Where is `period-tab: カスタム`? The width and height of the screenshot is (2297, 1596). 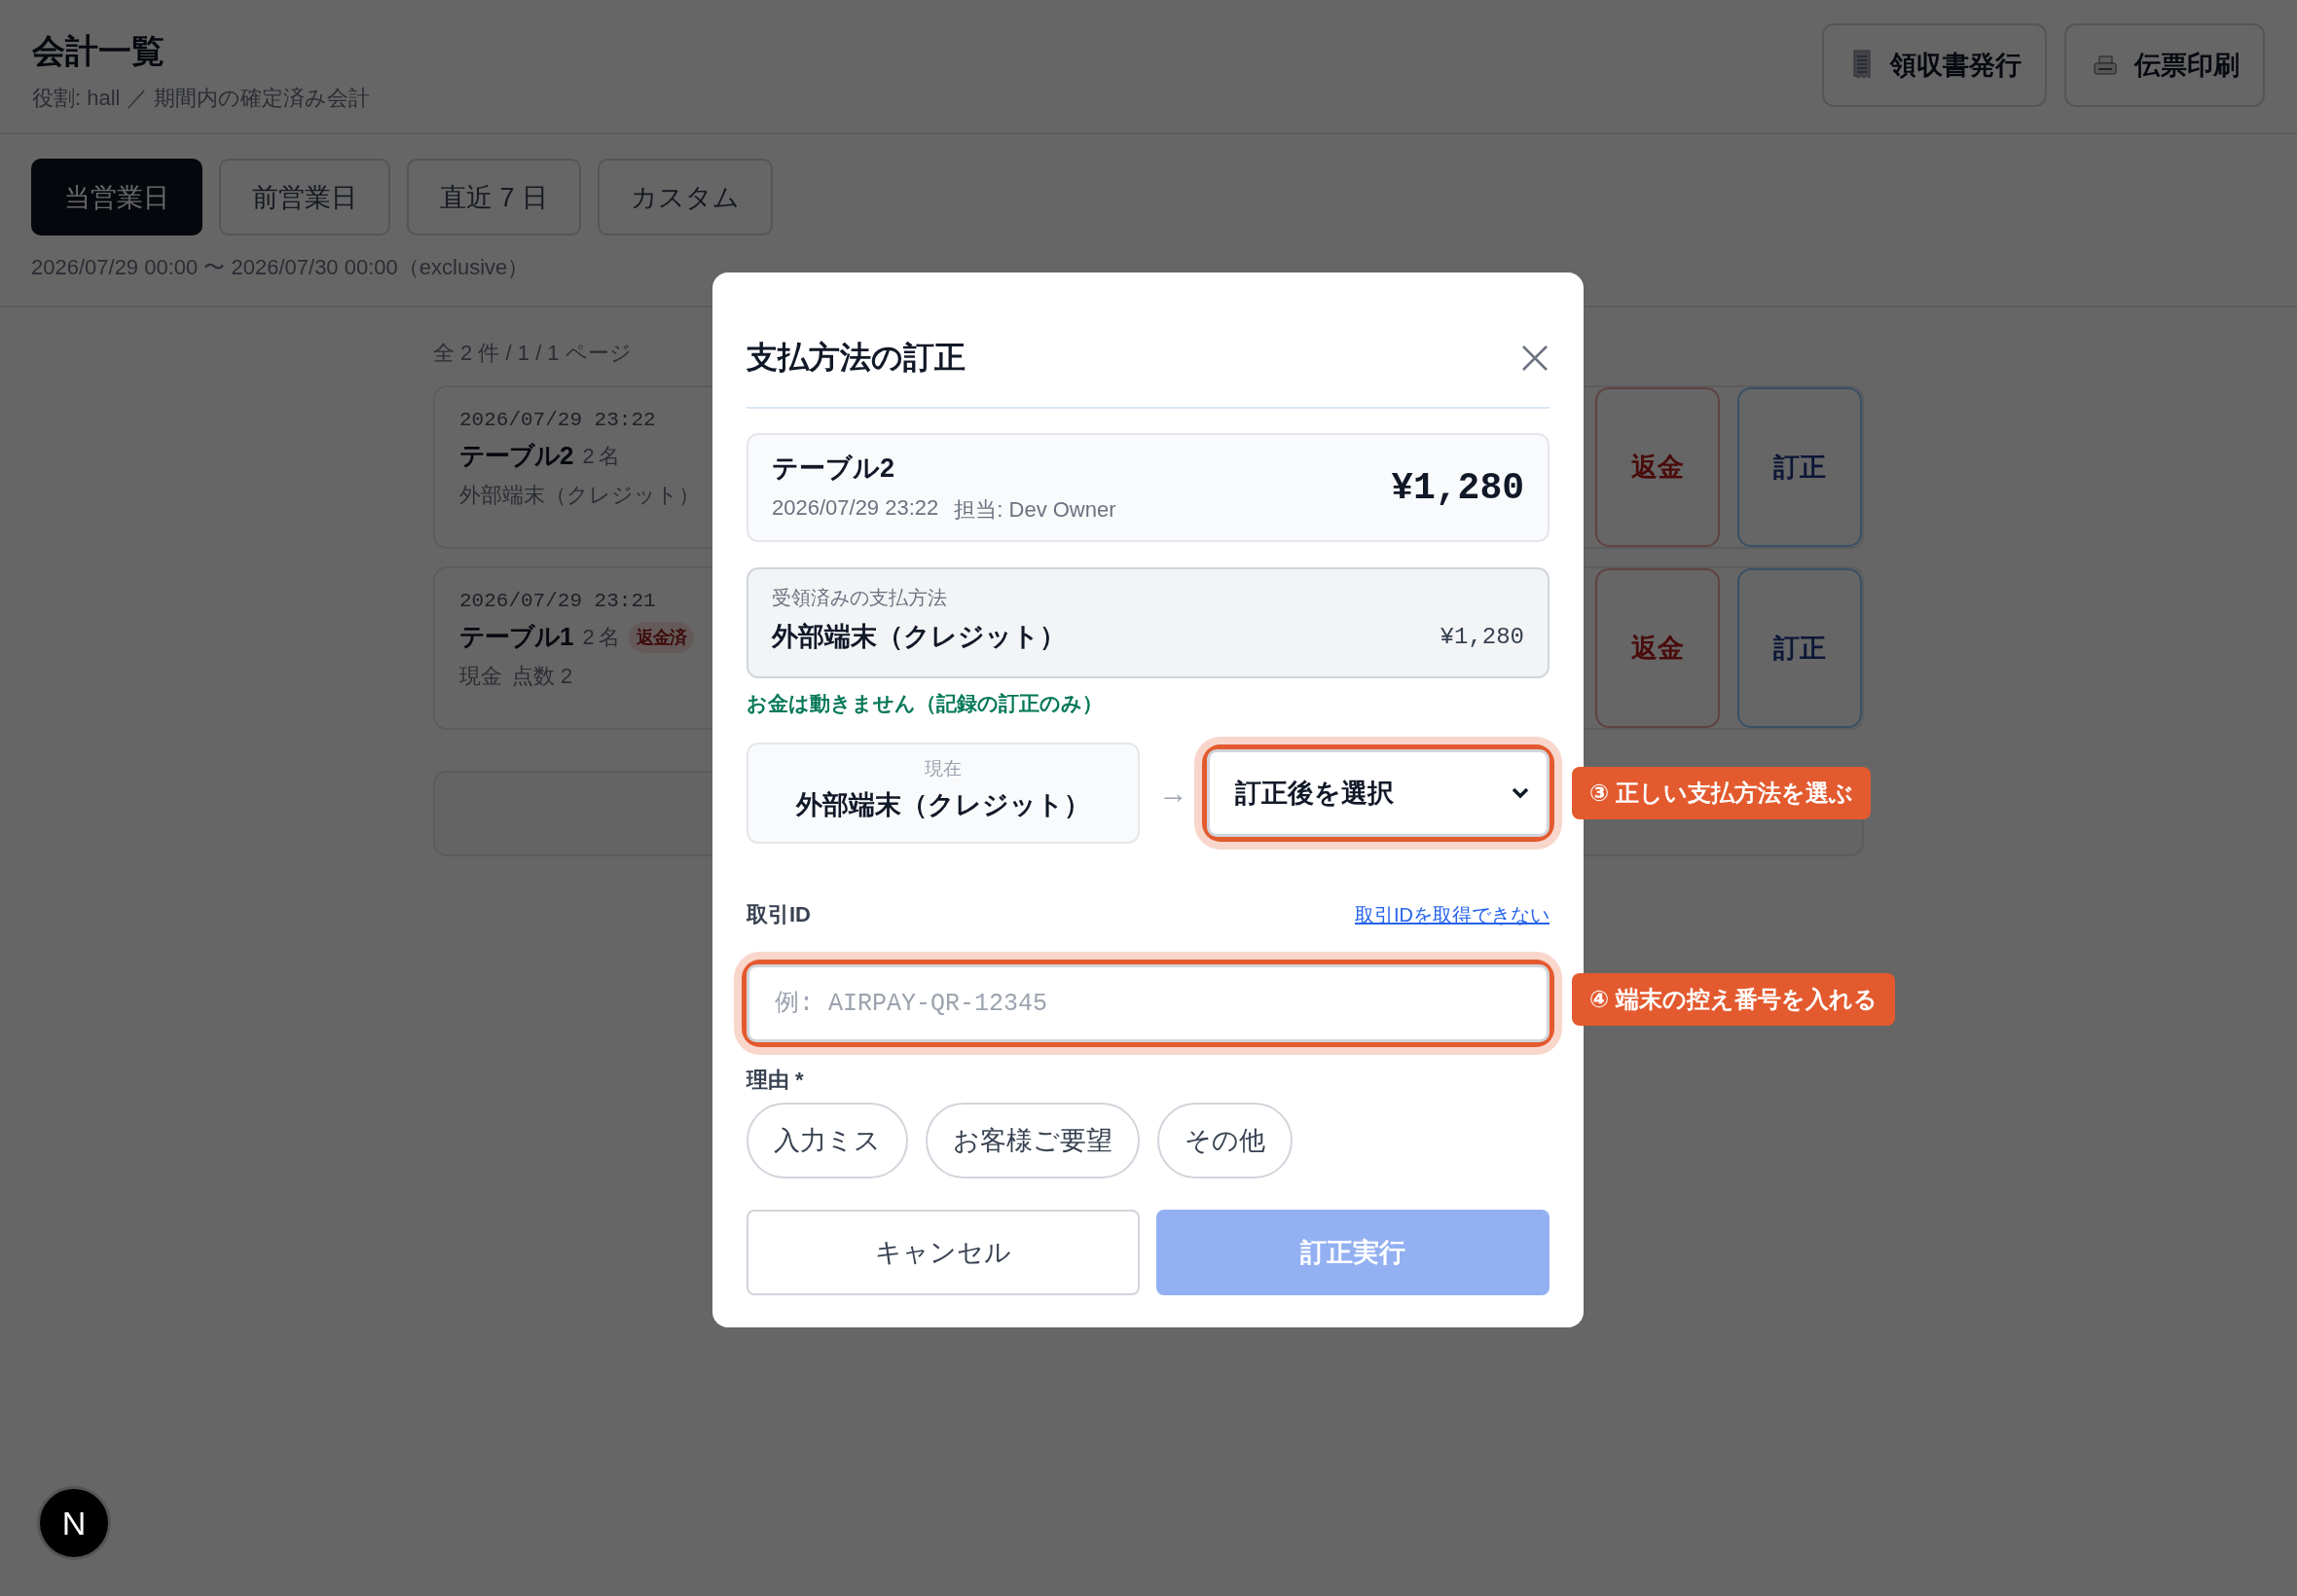 period-tab: カスタム is located at coordinates (686, 197).